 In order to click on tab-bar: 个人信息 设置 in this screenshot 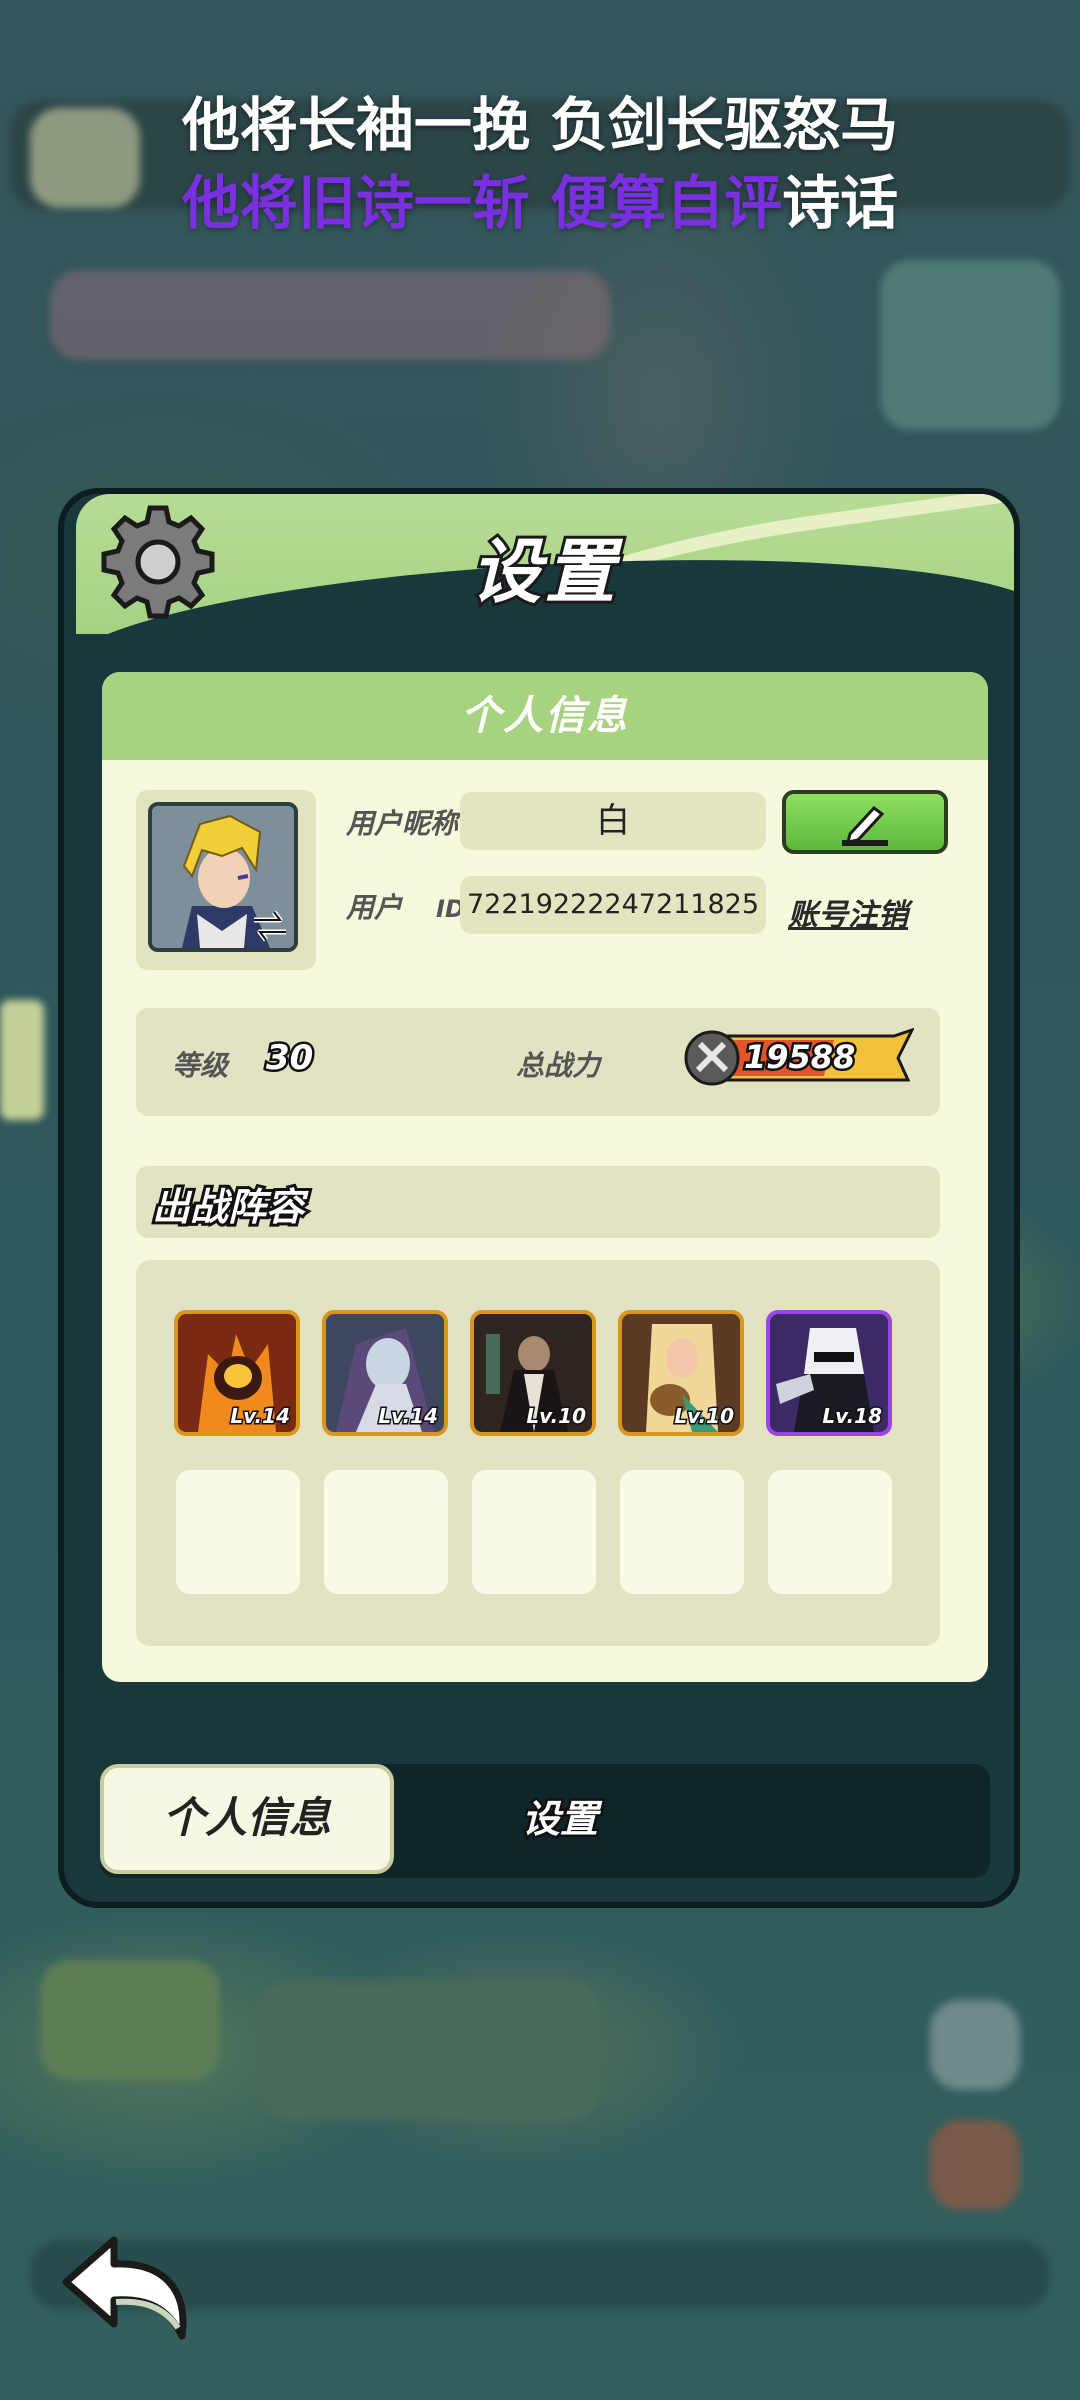, I will do `click(545, 1821)`.